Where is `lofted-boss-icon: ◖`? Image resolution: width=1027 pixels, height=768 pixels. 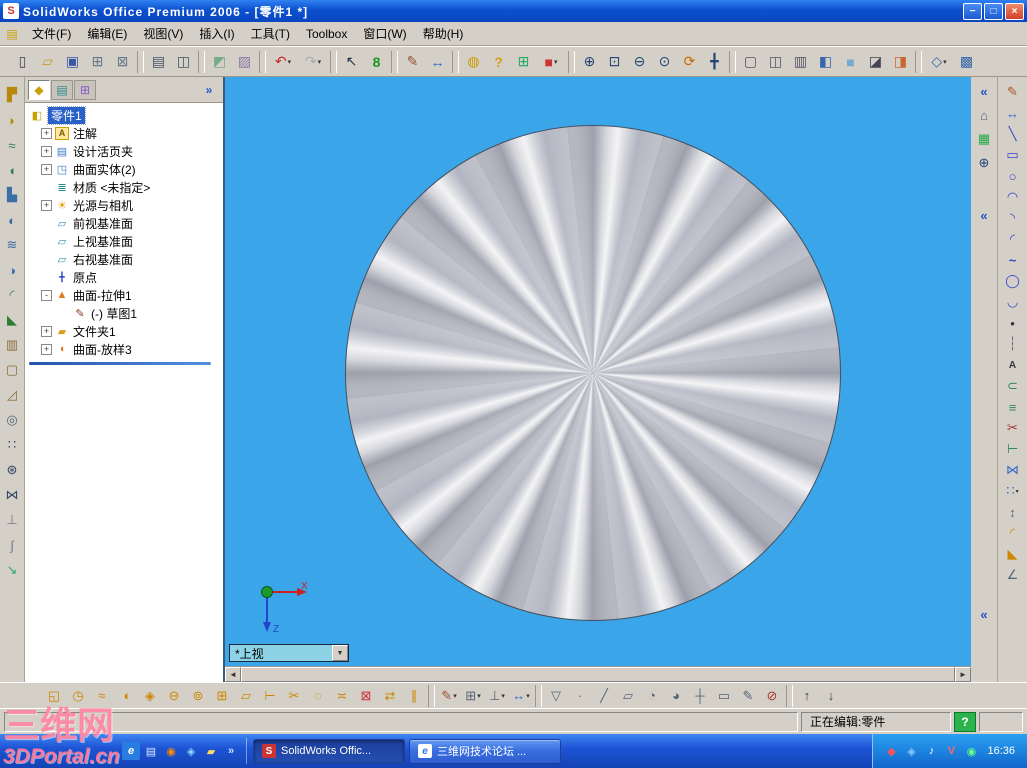
lofted-boss-icon: ◖ is located at coordinates (12, 170).